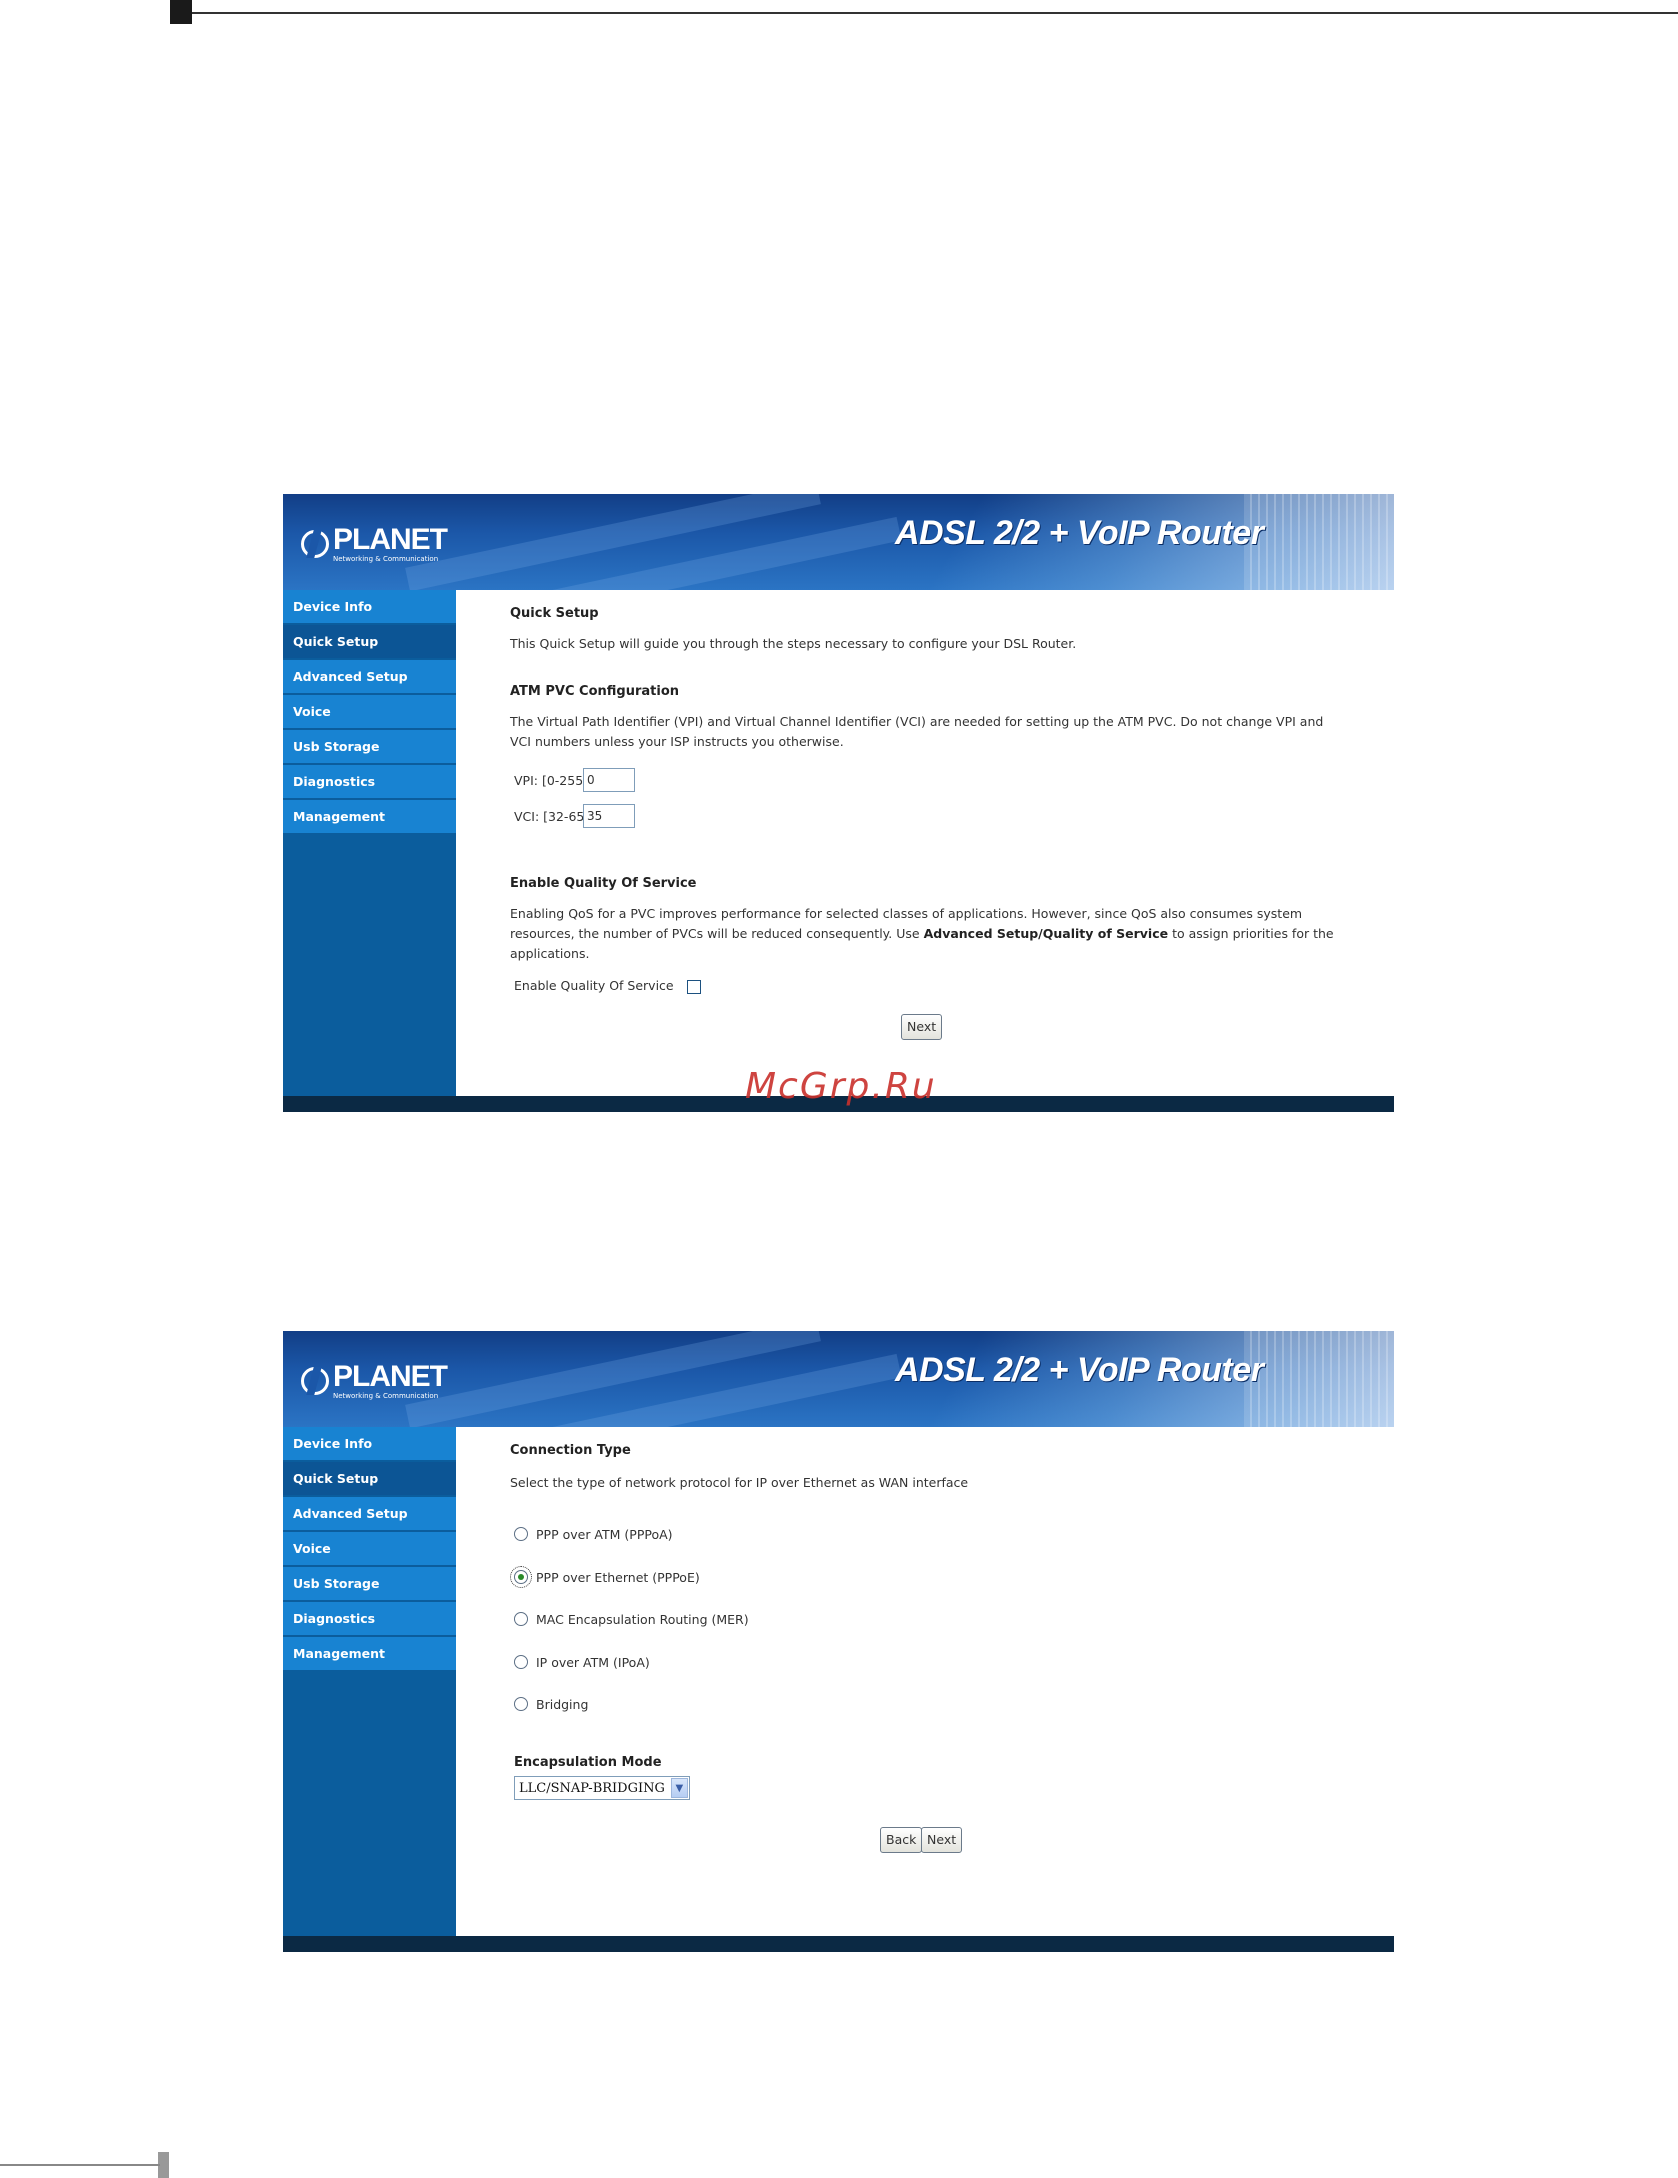 This screenshot has height=2178, width=1678. What do you see at coordinates (551, 780) in the screenshot?
I see `vpi-label: VPI: [0-255]` at bounding box center [551, 780].